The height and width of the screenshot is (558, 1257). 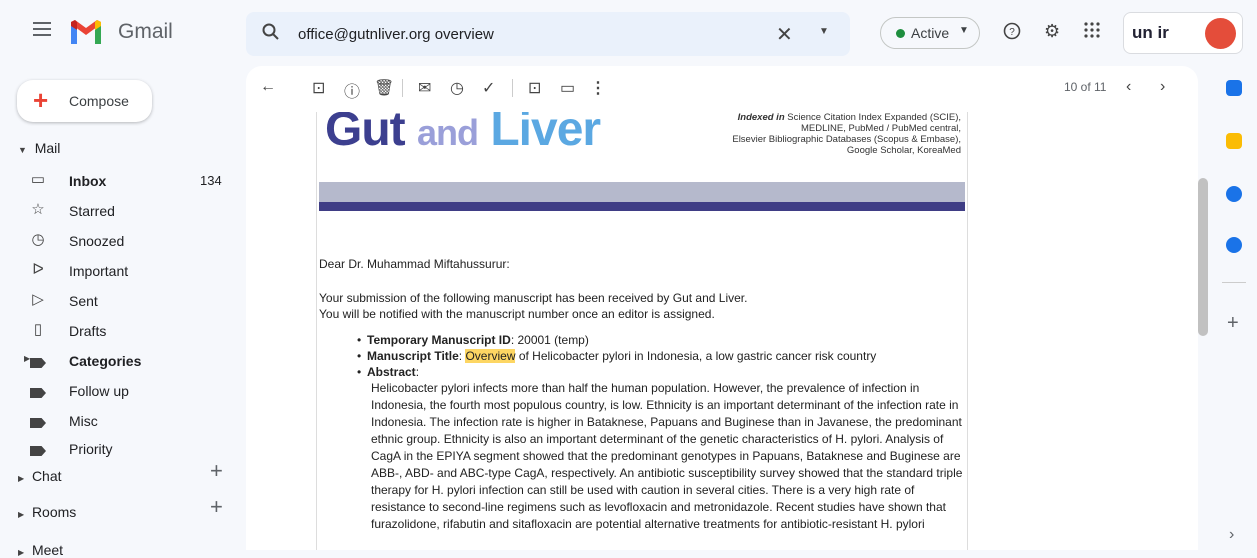 I want to click on mail-section-header: ▼ Mail, so click(x=39, y=148).